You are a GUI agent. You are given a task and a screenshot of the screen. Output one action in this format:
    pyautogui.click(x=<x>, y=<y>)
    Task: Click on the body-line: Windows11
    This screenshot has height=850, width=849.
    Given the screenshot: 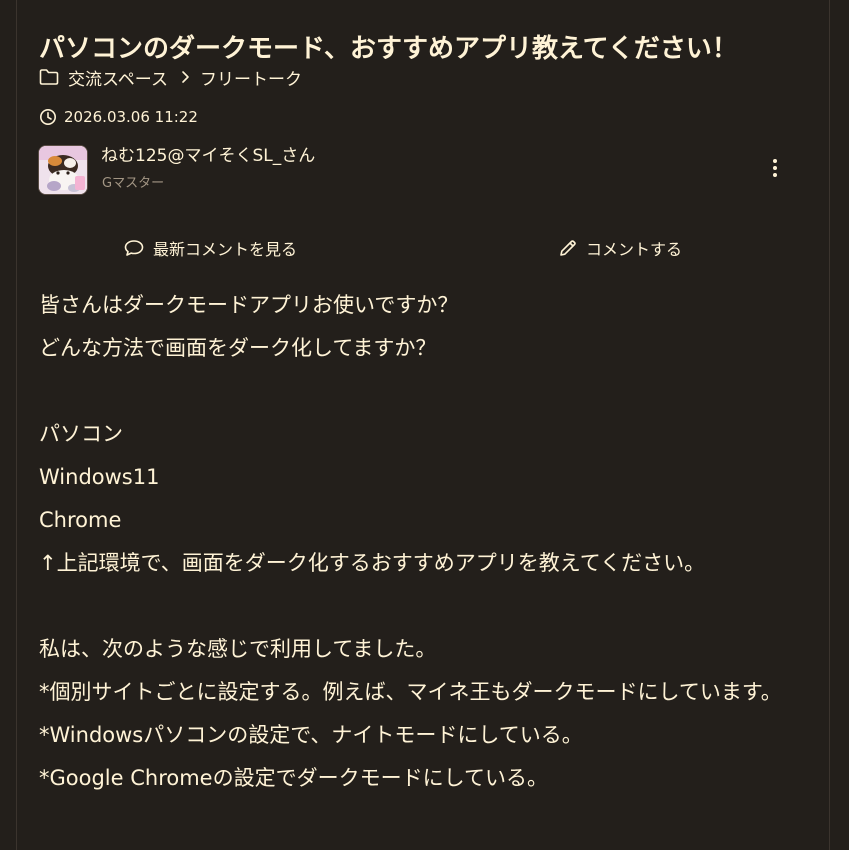 What is the action you would take?
    pyautogui.click(x=99, y=477)
    